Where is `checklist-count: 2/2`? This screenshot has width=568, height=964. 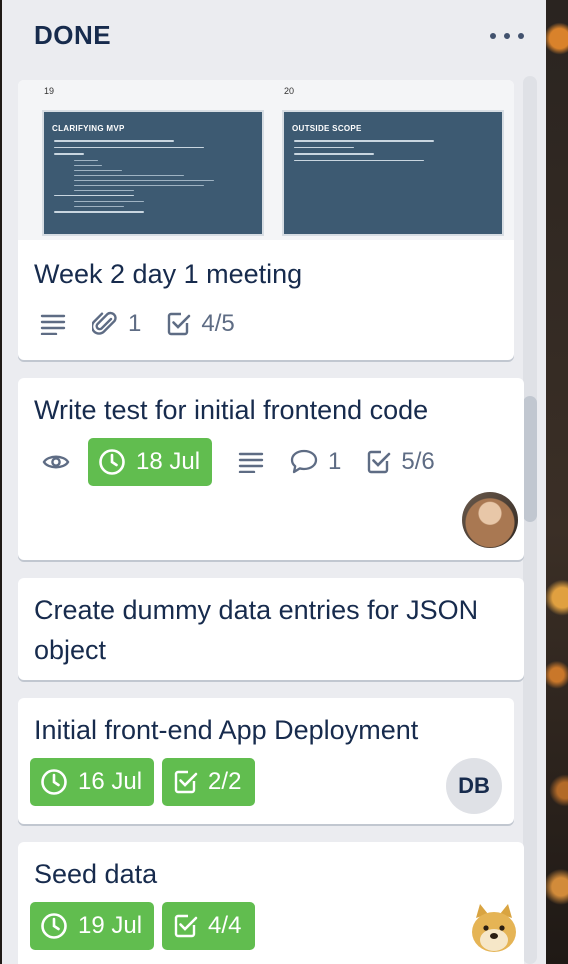
checklist-count: 2/2 is located at coordinates (225, 781).